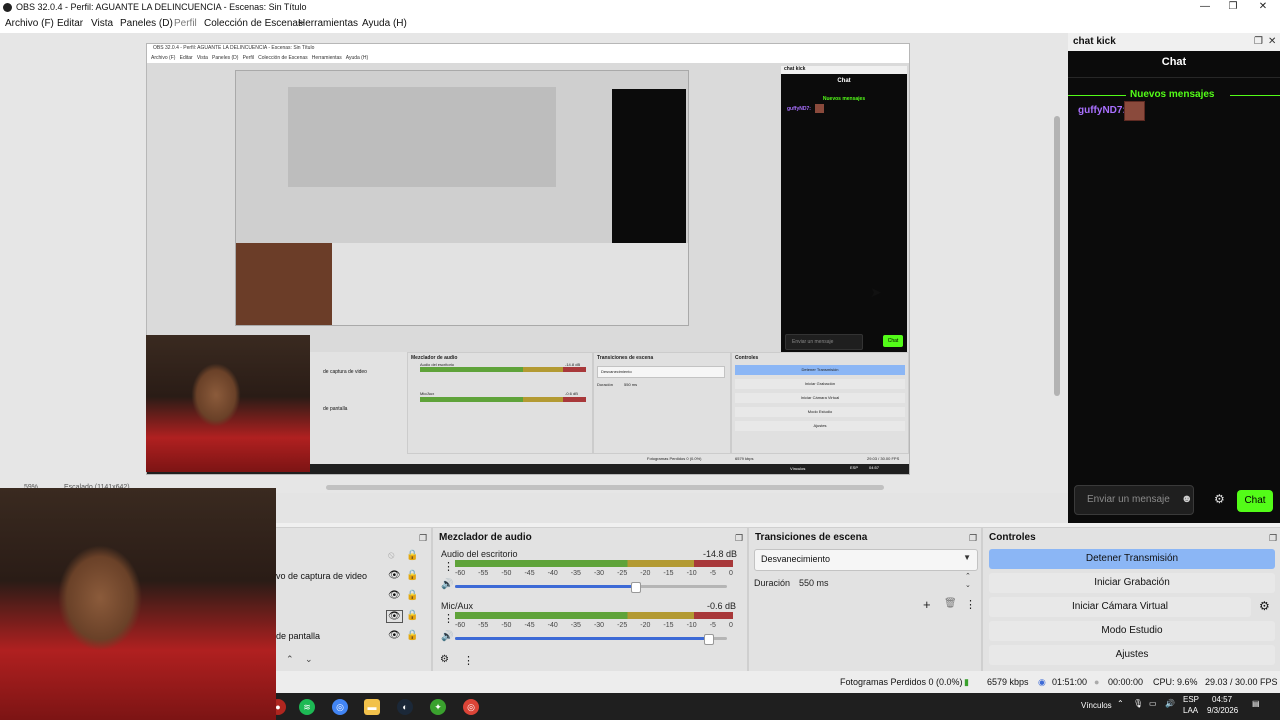 The width and height of the screenshot is (1280, 720). Describe the element at coordinates (438, 707) in the screenshot. I see `game-icon: ✦` at that location.